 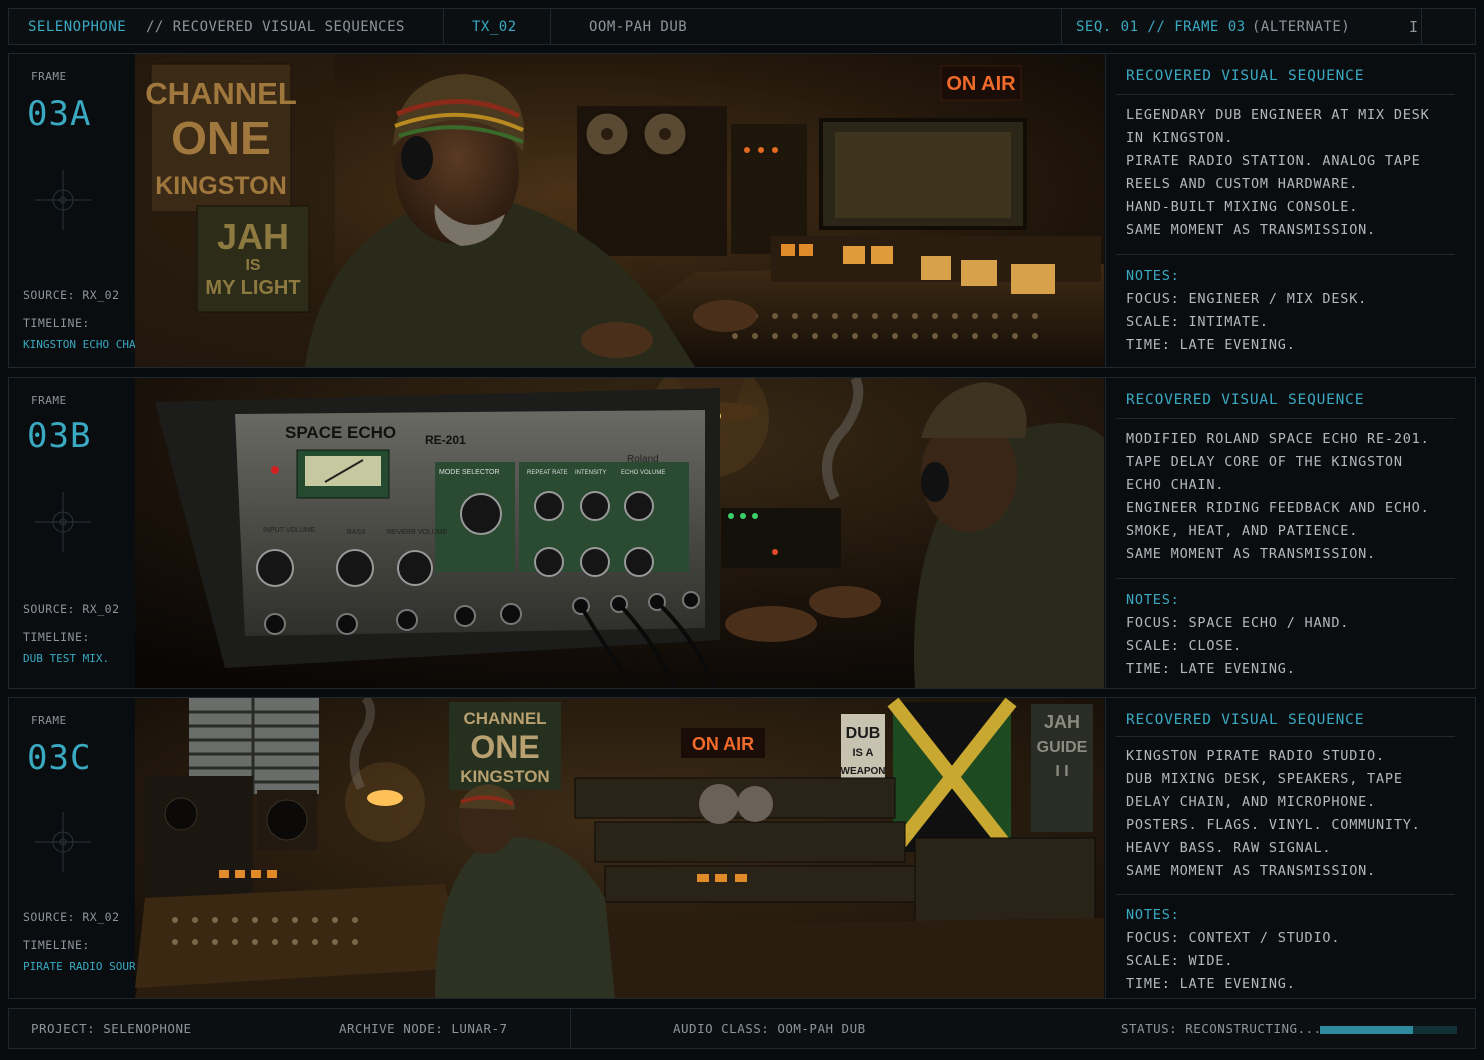 What do you see at coordinates (59, 758) in the screenshot?
I see `frame-code: 03C` at bounding box center [59, 758].